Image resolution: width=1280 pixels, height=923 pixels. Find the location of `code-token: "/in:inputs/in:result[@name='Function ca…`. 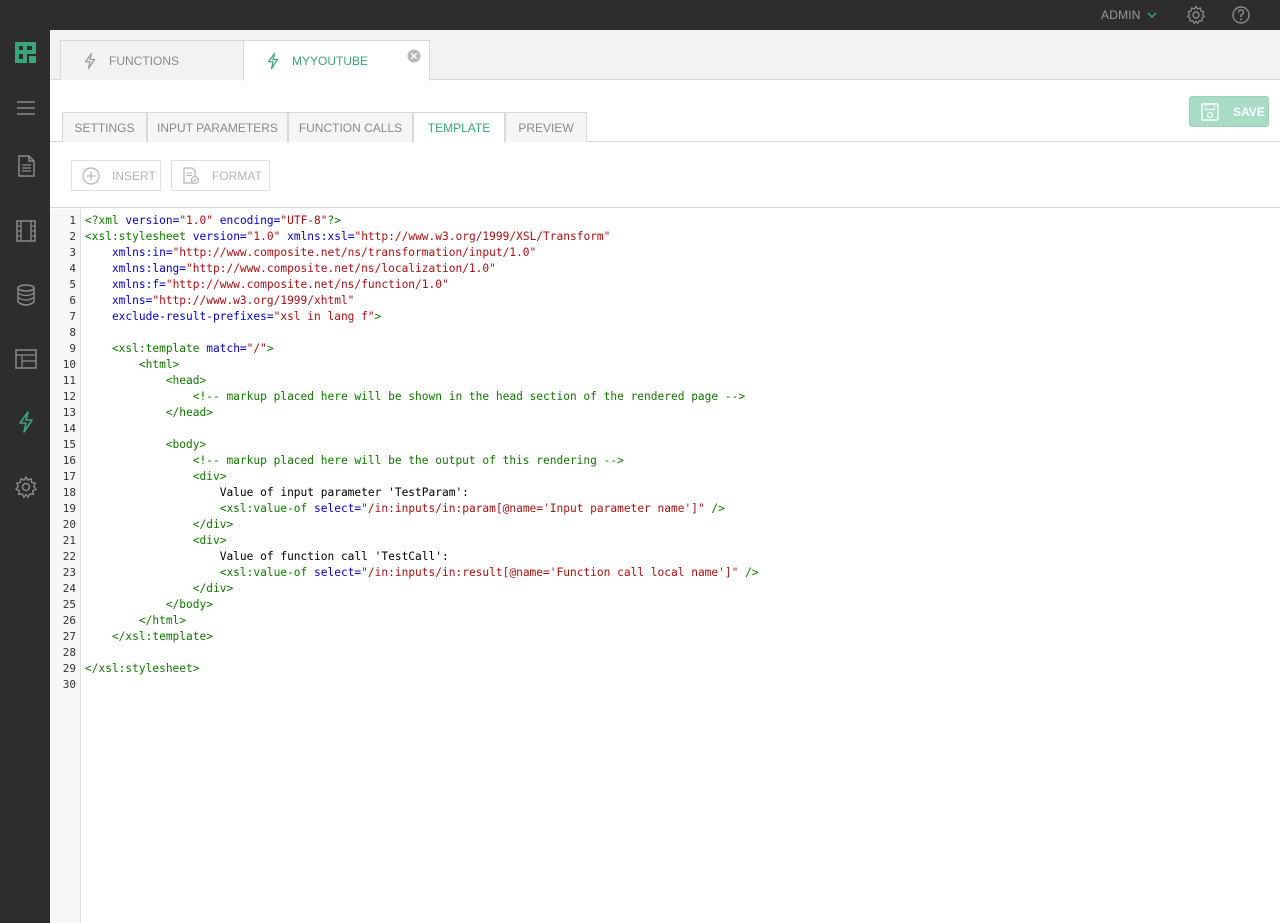

code-token: "/in:inputs/in:result[@name='Function ca… is located at coordinates (550, 572).